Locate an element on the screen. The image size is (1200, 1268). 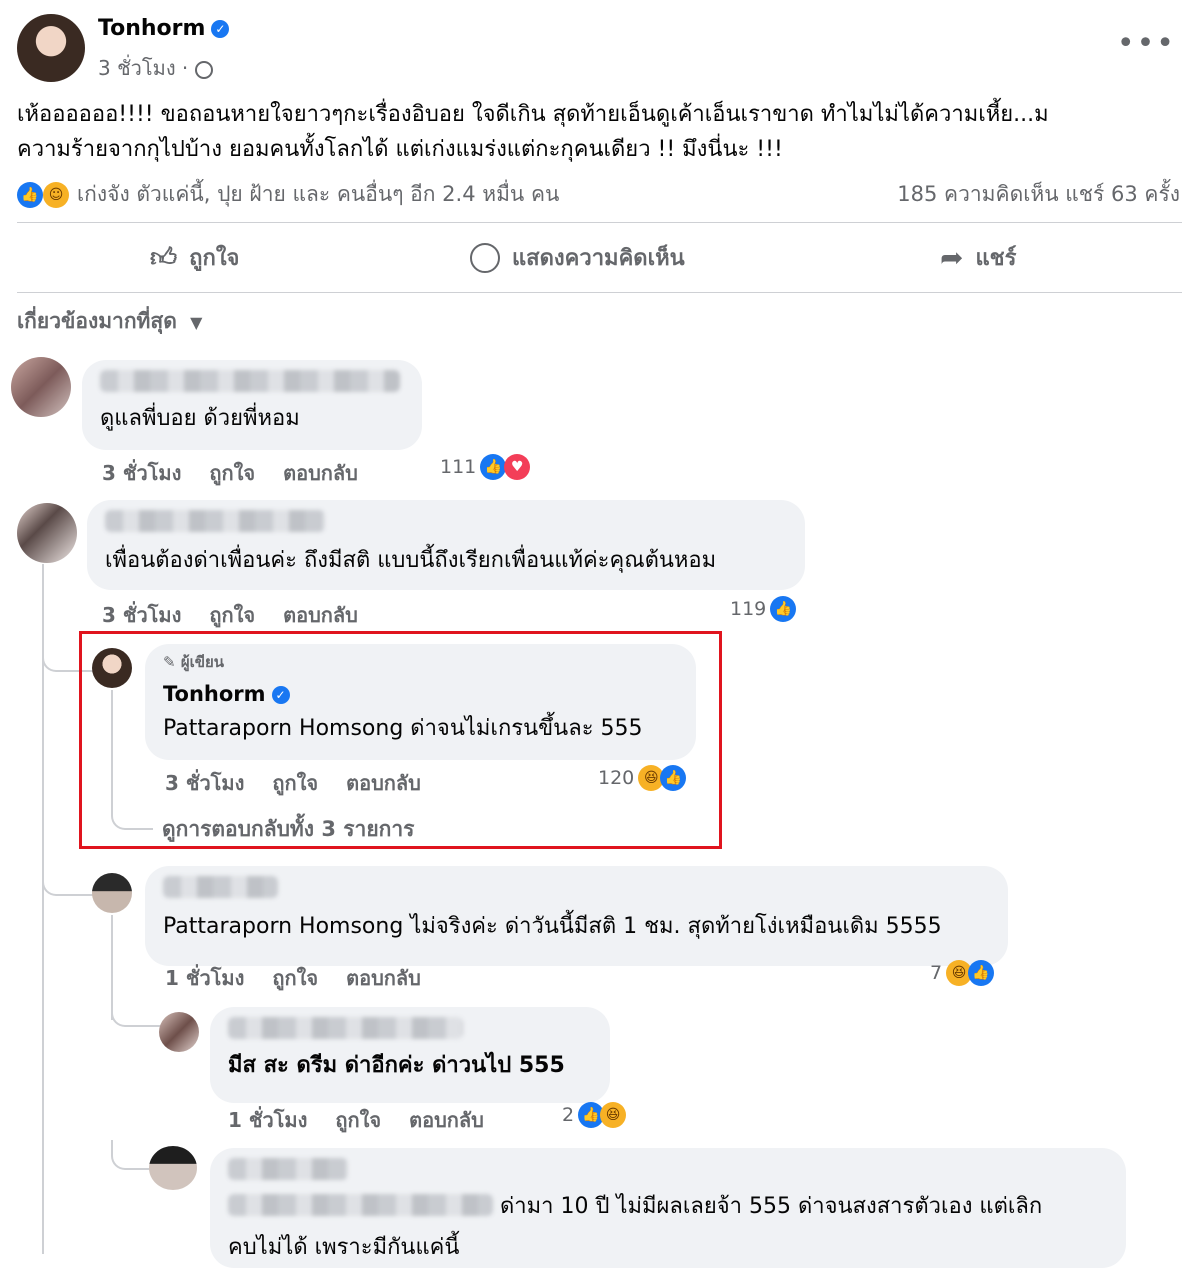
comment-text: ดูแลพี่บอย ด้วยพี่หอม is located at coordinates (200, 418).